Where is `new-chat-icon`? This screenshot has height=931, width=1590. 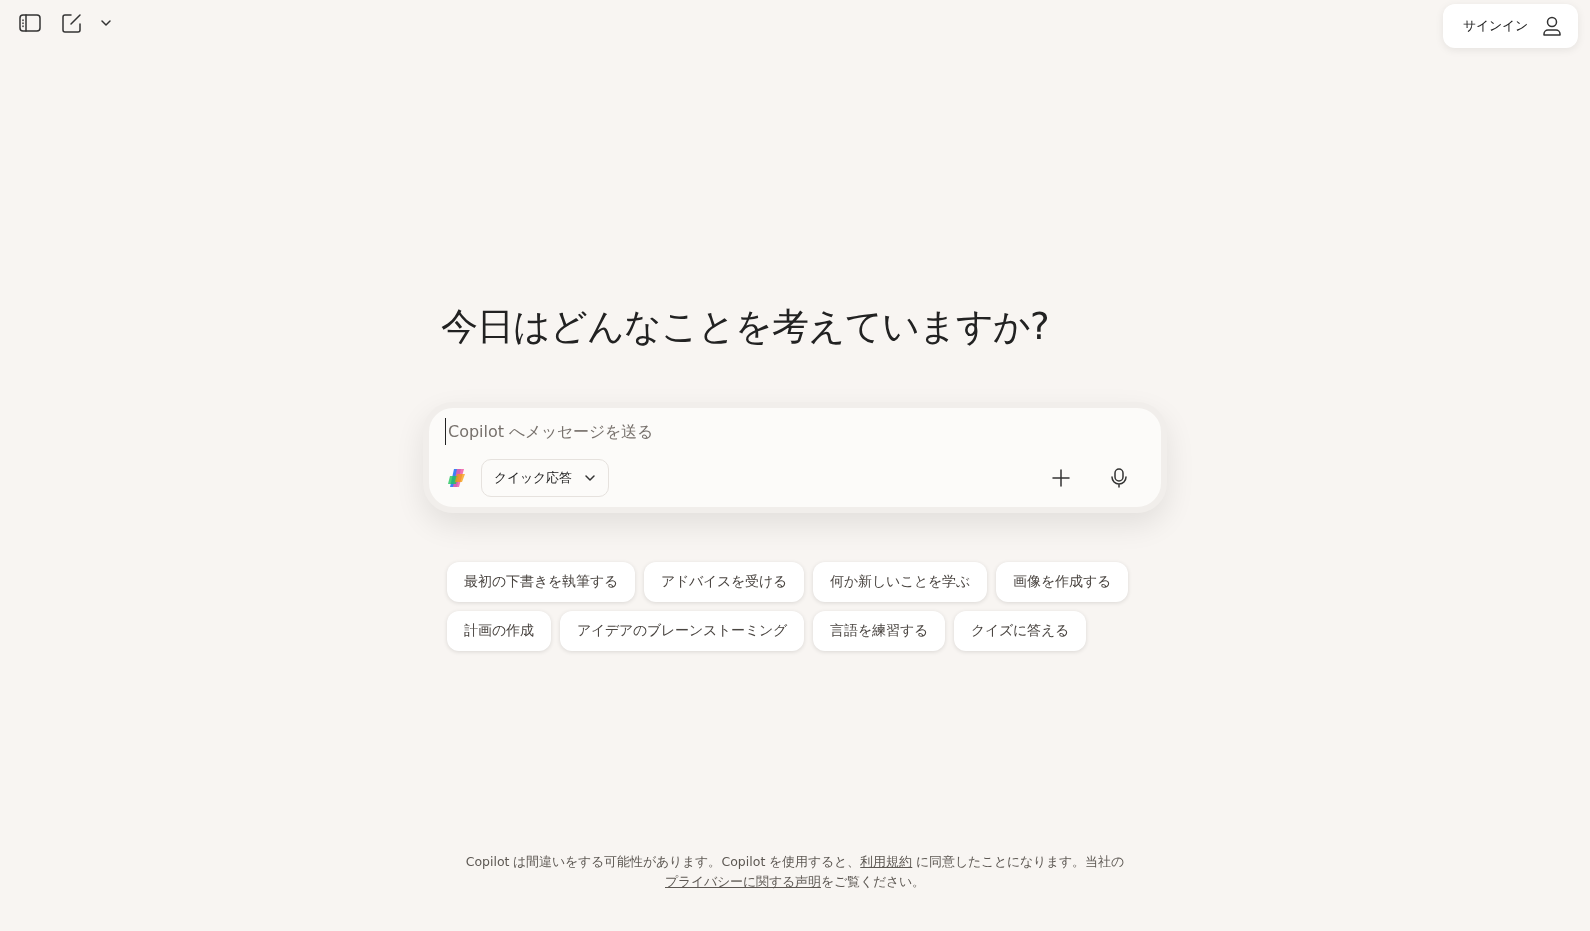 new-chat-icon is located at coordinates (71, 23).